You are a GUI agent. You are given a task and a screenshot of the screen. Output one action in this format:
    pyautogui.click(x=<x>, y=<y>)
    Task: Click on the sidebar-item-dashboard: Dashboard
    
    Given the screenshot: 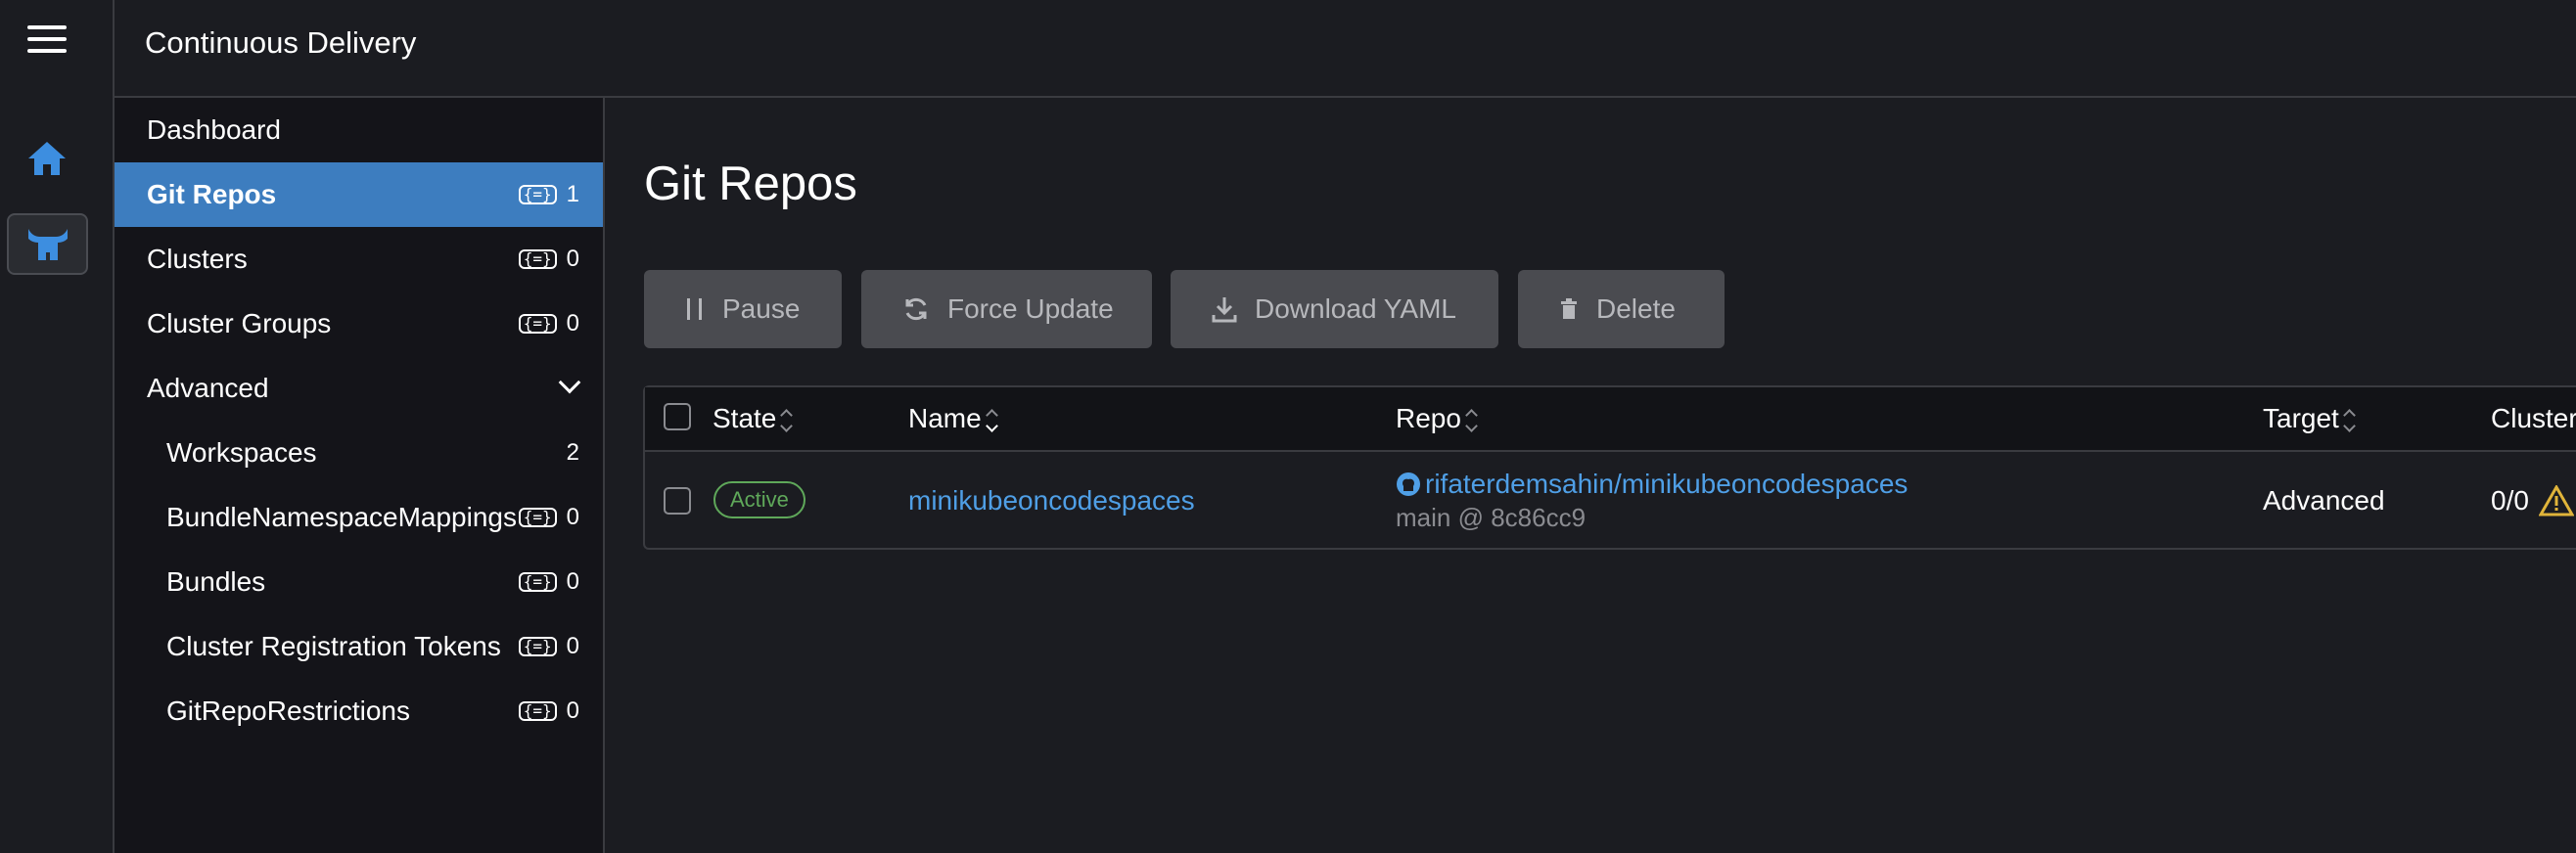 What is the action you would take?
    pyautogui.click(x=359, y=130)
    